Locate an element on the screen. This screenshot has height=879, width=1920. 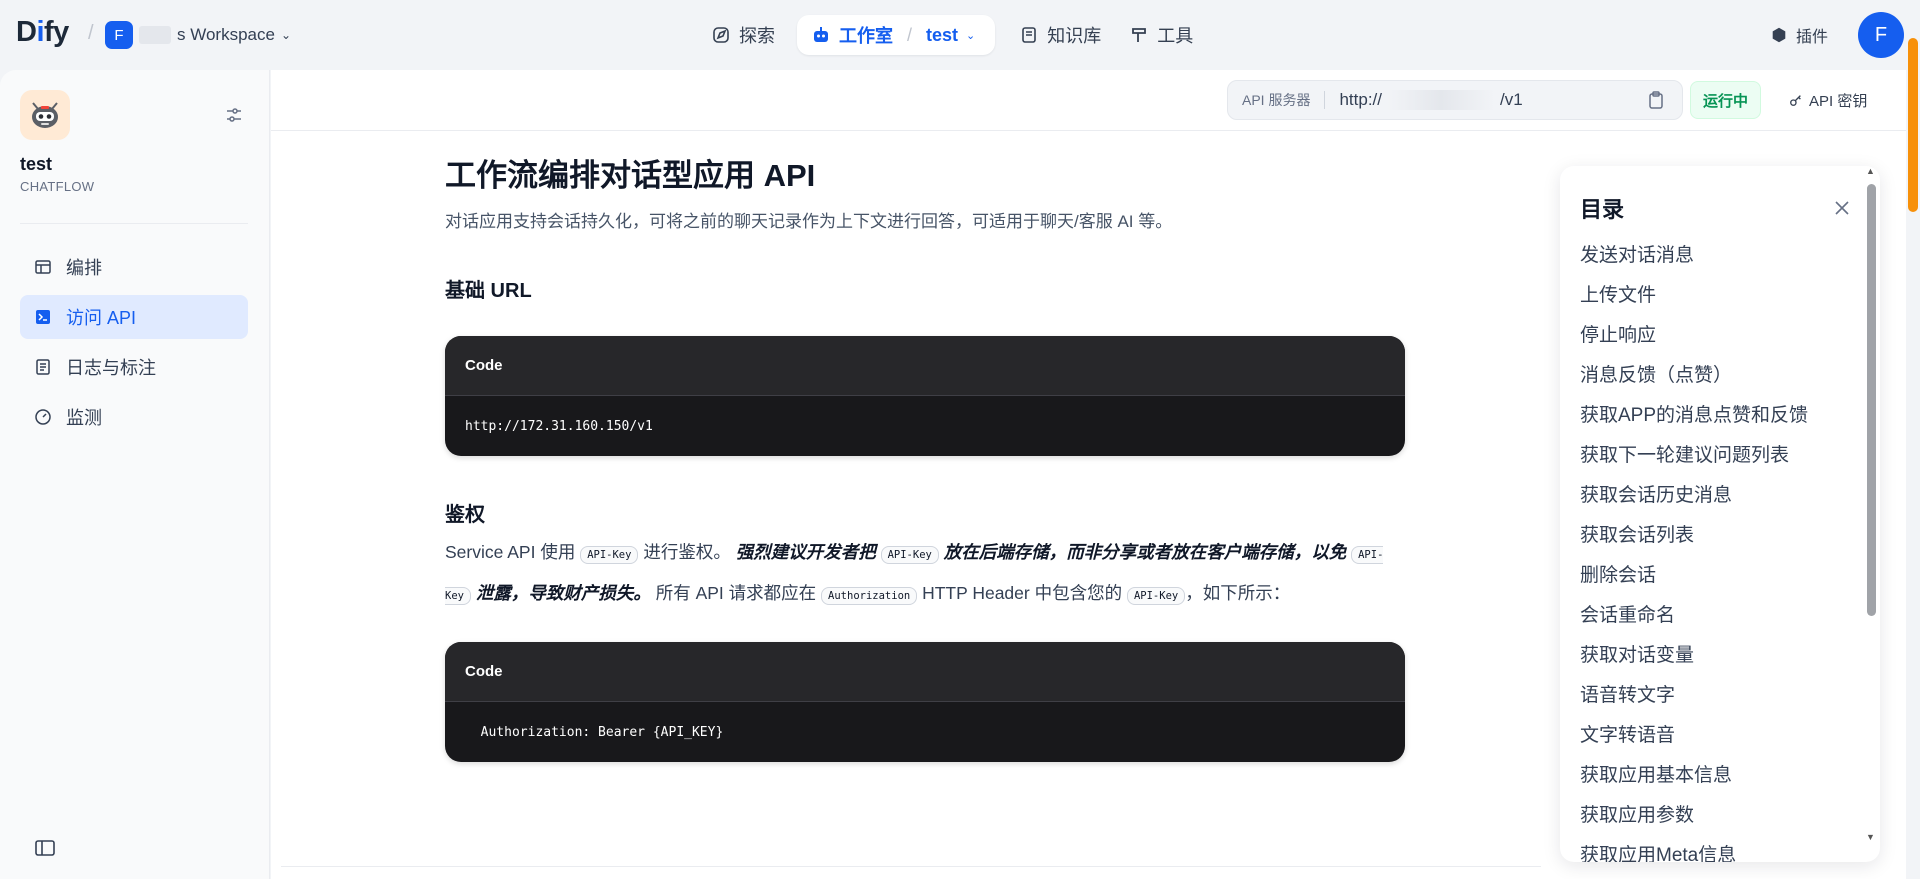
text: ，如下所示： is located at coordinates (1238, 593).